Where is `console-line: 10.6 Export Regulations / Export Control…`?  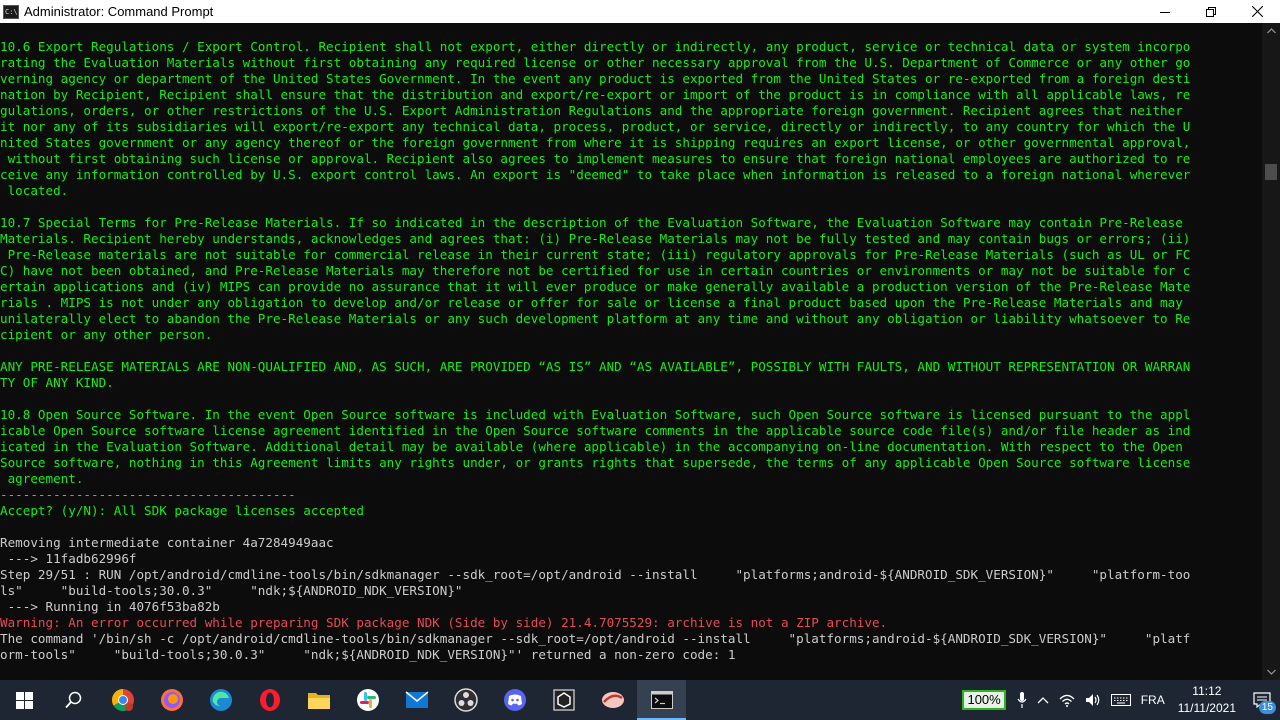 console-line: 10.6 Export Regulations / Export Control… is located at coordinates (595, 46).